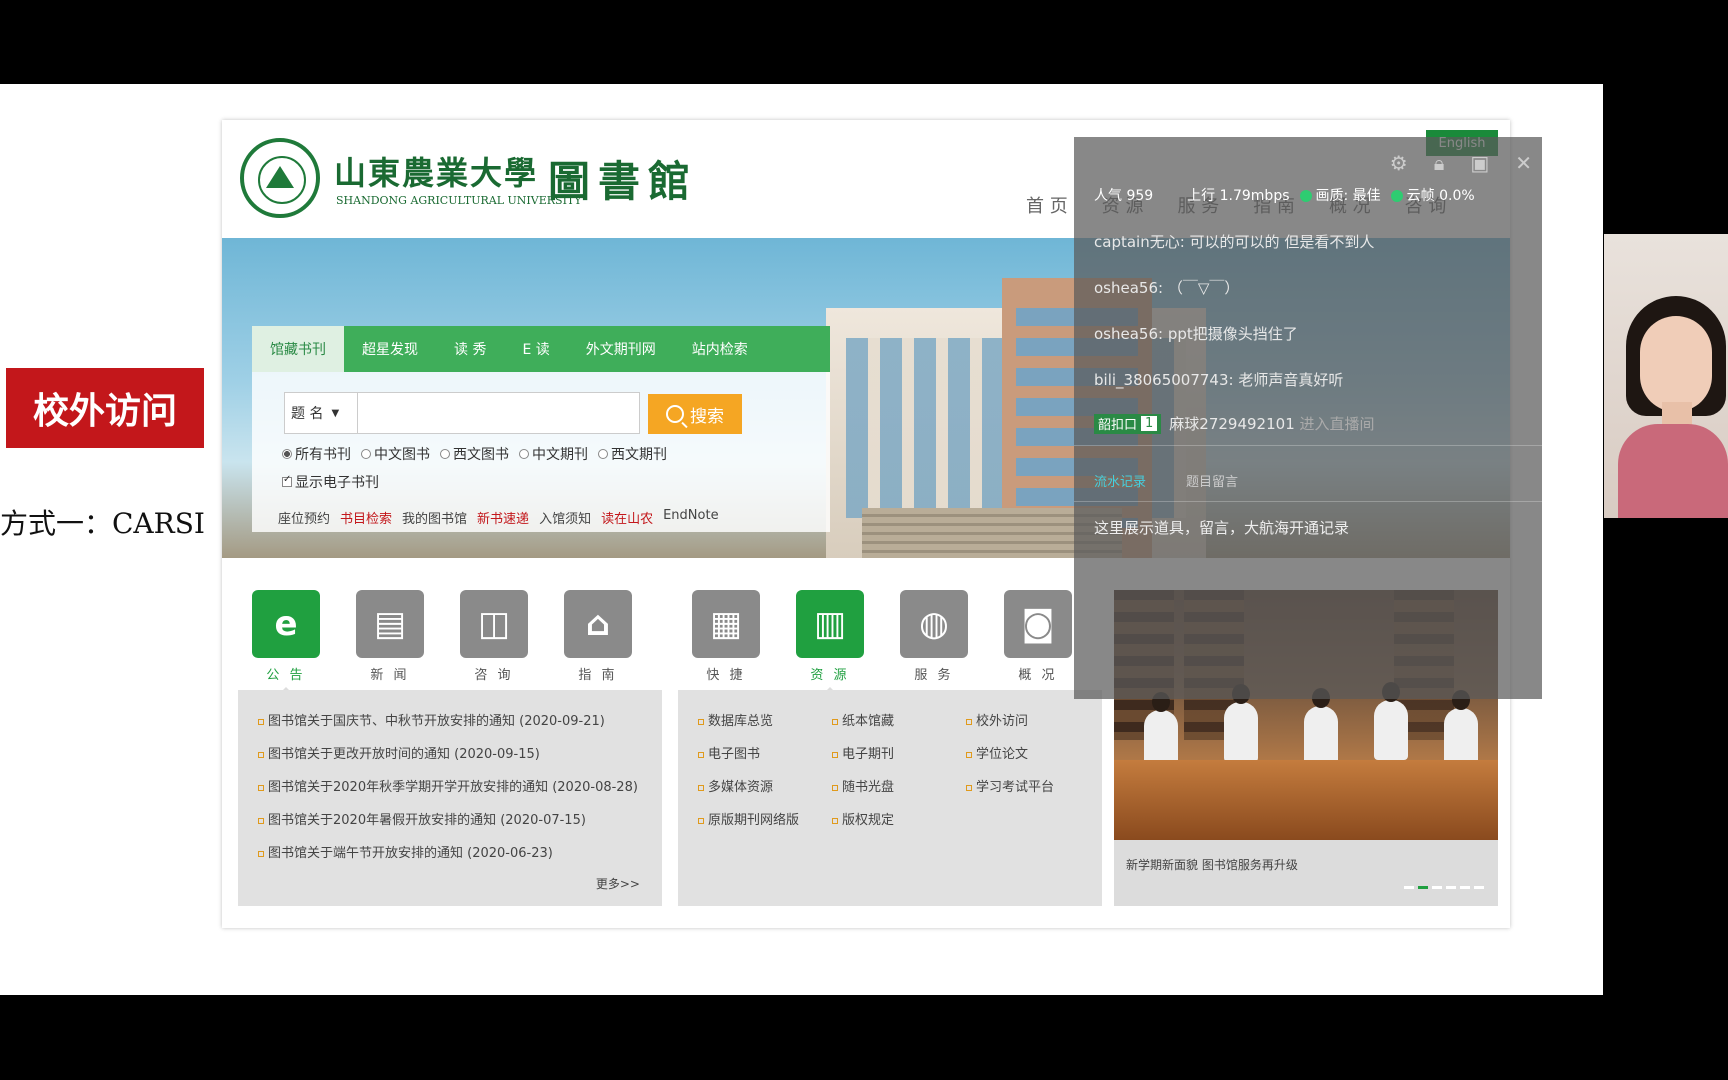 This screenshot has height=1080, width=1728. Describe the element at coordinates (503, 517) in the screenshot. I see `link-new-books: 新书速递` at that location.